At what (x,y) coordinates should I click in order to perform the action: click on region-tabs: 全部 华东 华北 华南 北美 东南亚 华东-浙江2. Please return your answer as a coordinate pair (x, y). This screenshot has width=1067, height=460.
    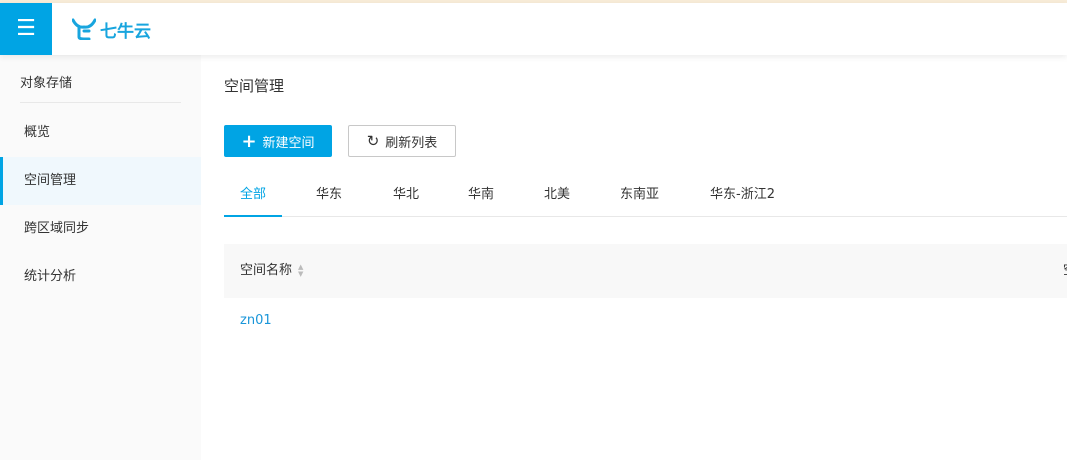
    Looking at the image, I should click on (645, 196).